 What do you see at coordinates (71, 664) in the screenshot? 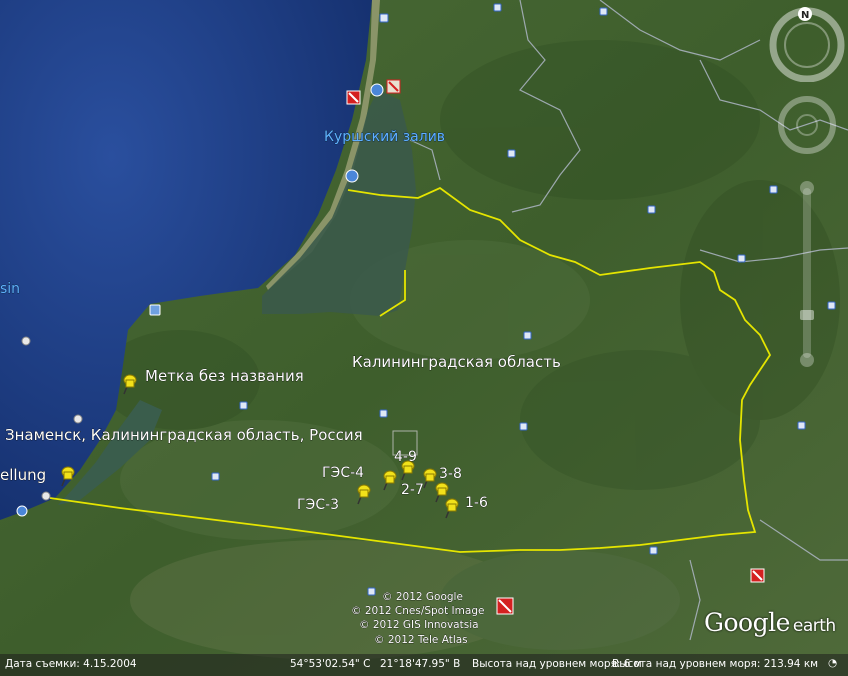
I see `imagery-date: Дата съемки: 4.15.2004` at bounding box center [71, 664].